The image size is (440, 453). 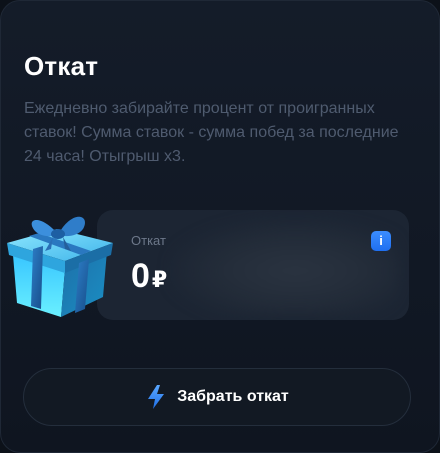 I want to click on card-title: Откат, so click(x=61, y=66).